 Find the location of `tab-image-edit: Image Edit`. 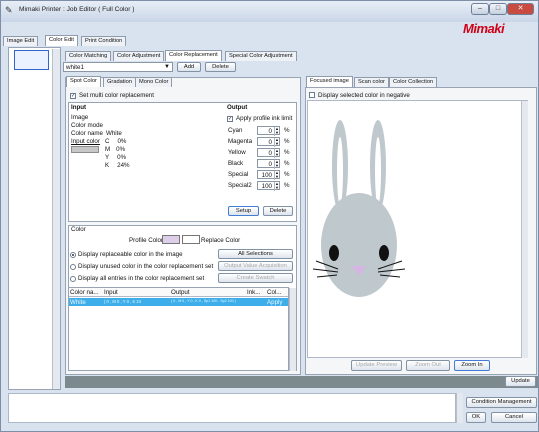

tab-image-edit: Image Edit is located at coordinates (21, 41).